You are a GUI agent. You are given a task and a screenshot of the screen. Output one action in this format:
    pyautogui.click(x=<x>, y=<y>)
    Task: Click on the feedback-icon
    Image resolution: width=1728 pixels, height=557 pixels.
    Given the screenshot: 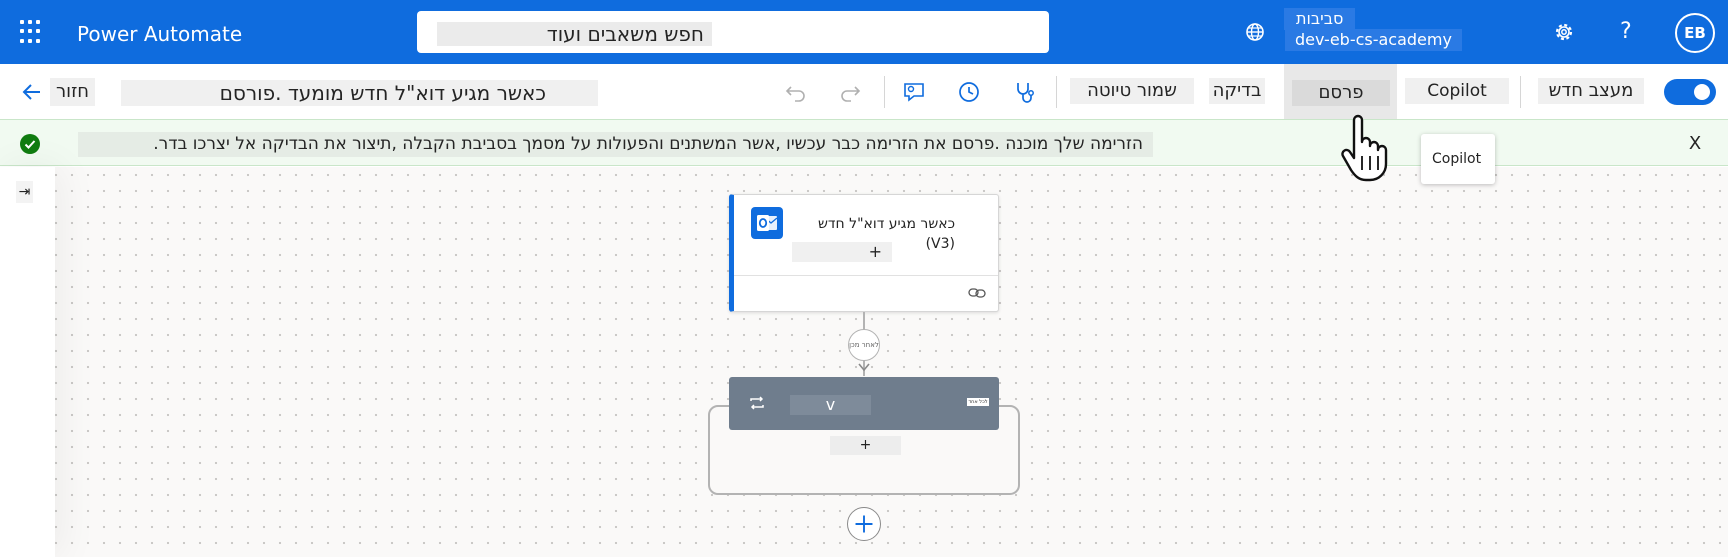 What is the action you would take?
    pyautogui.click(x=914, y=92)
    